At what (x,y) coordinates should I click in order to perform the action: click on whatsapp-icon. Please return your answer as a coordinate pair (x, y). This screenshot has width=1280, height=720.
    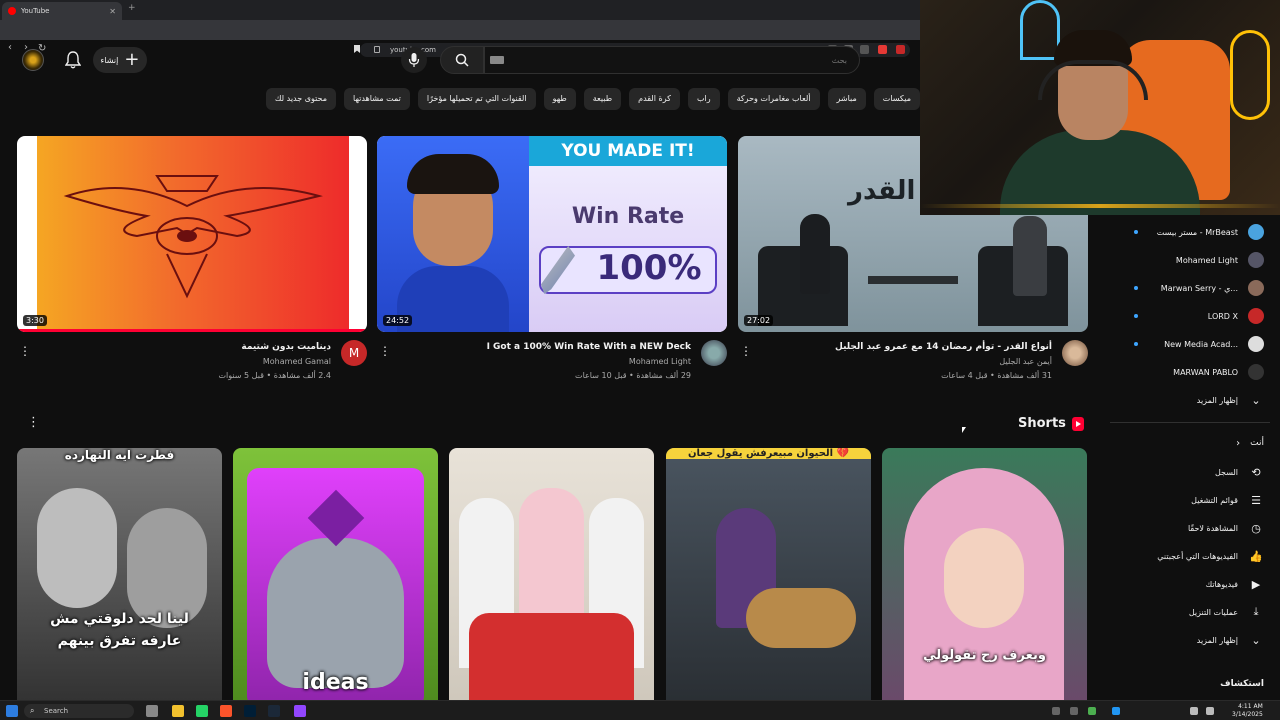
    Looking at the image, I should click on (202, 711).